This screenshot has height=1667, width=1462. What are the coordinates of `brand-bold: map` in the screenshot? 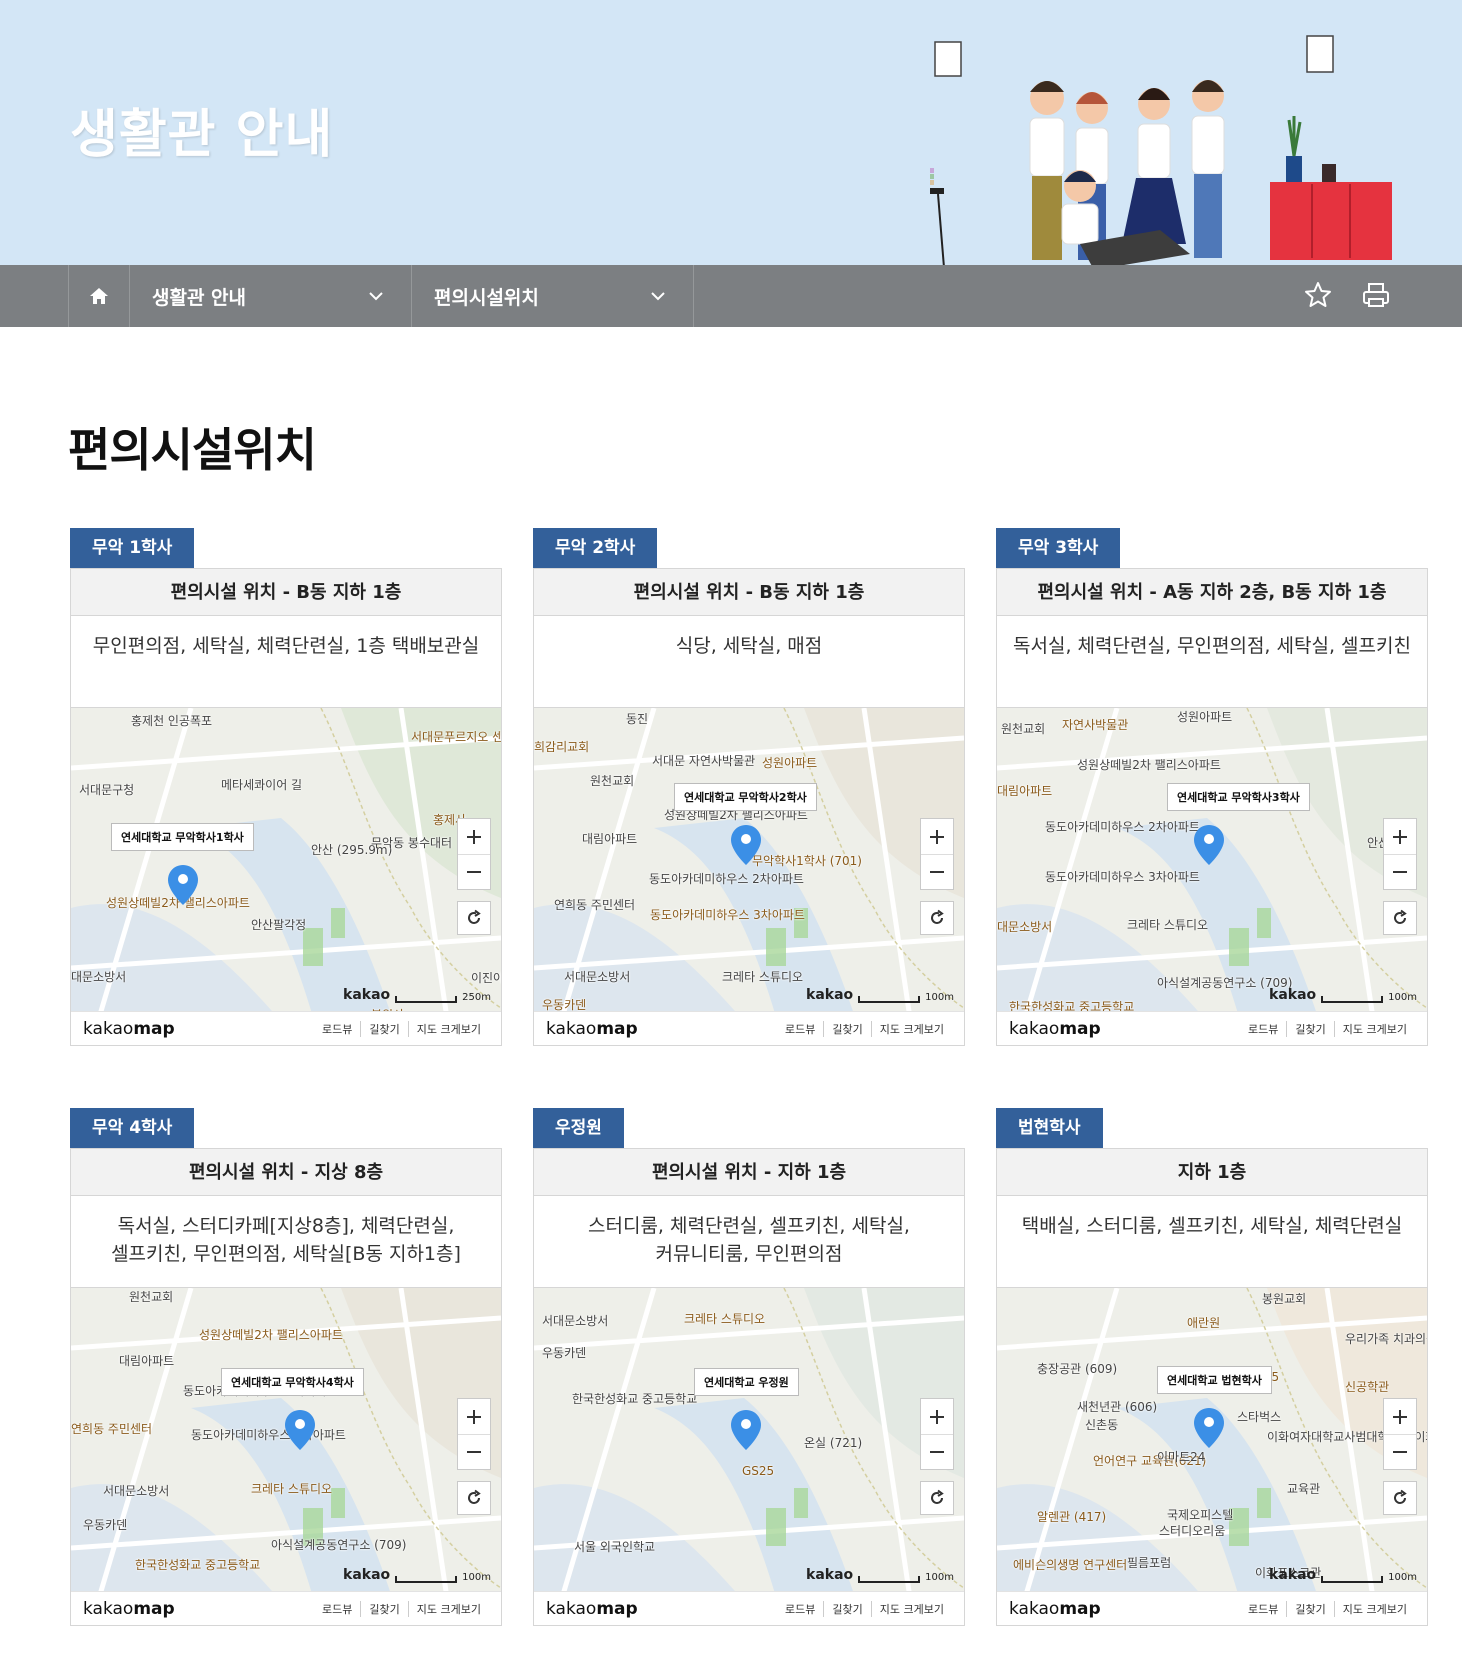 It's located at (617, 1028).